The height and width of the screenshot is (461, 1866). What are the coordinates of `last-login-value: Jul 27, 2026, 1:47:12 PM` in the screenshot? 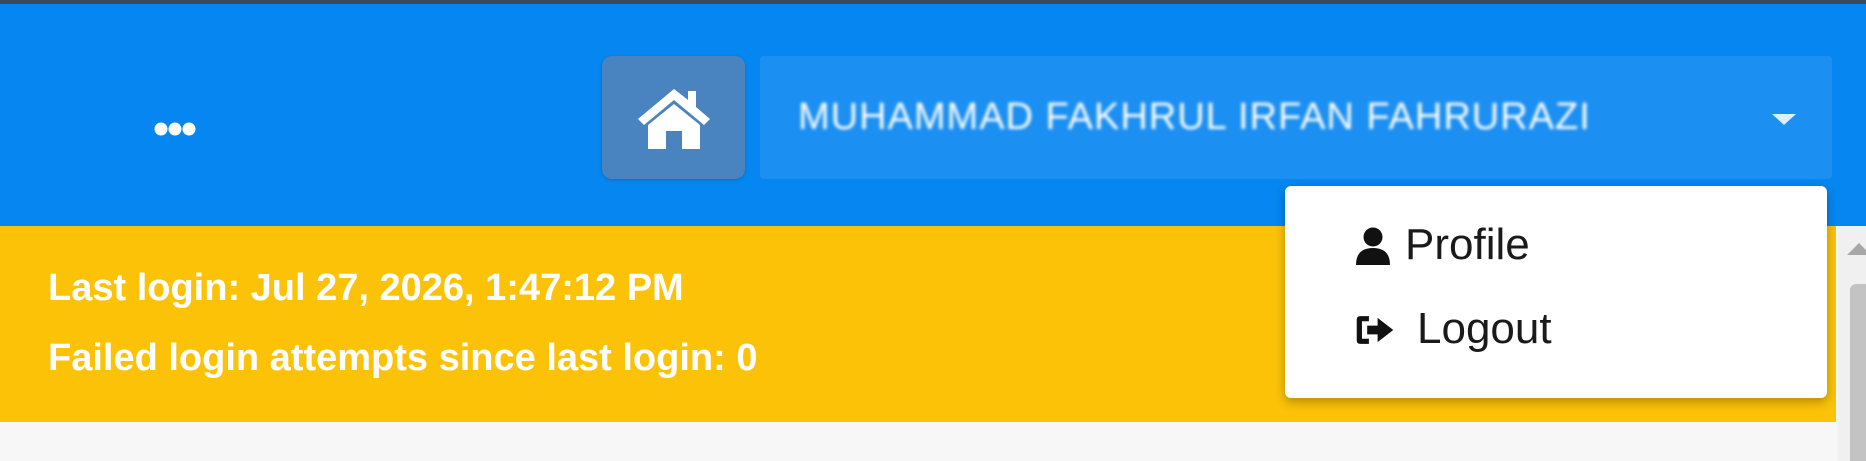 It's located at (462, 288).